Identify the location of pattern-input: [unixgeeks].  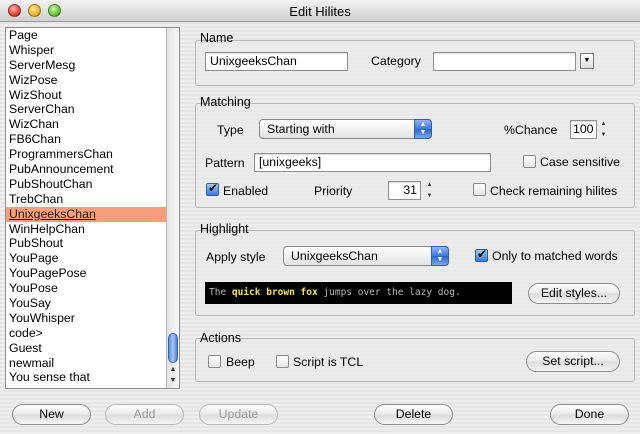
(372, 162).